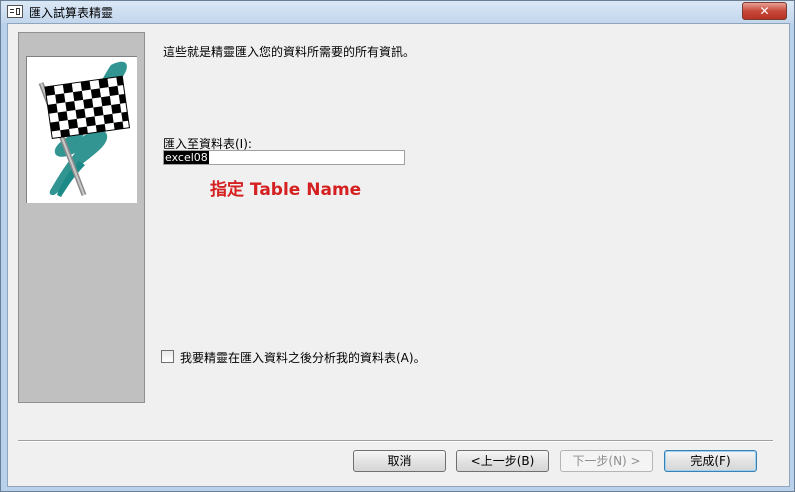 The height and width of the screenshot is (492, 795). What do you see at coordinates (286, 190) in the screenshot?
I see `table-name-annotation: 指定 Table Name` at bounding box center [286, 190].